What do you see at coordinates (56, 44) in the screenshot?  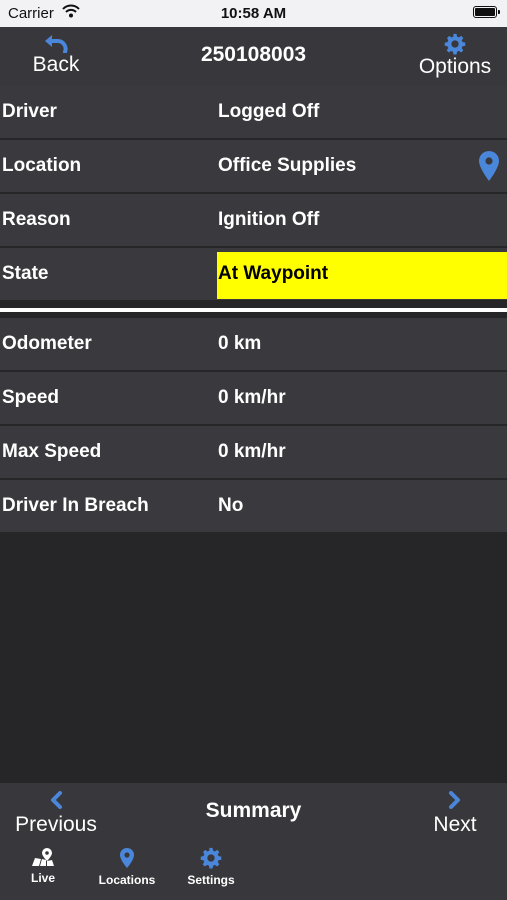 I see `undo-arrow-icon` at bounding box center [56, 44].